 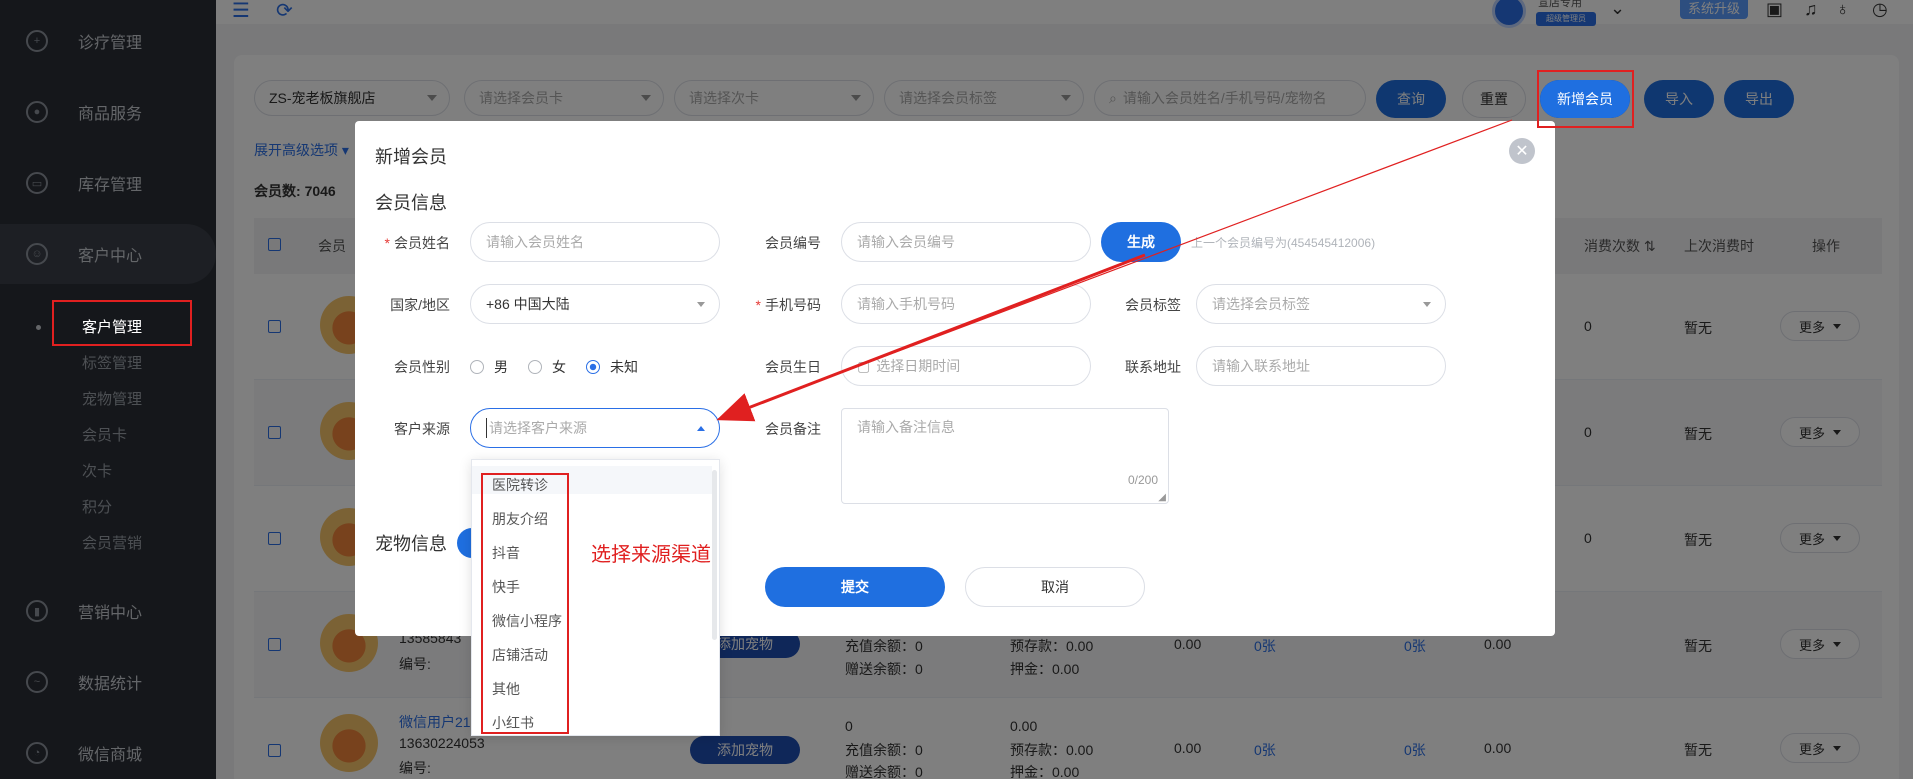 I want to click on arrow-to-source-field, so click(x=931, y=337).